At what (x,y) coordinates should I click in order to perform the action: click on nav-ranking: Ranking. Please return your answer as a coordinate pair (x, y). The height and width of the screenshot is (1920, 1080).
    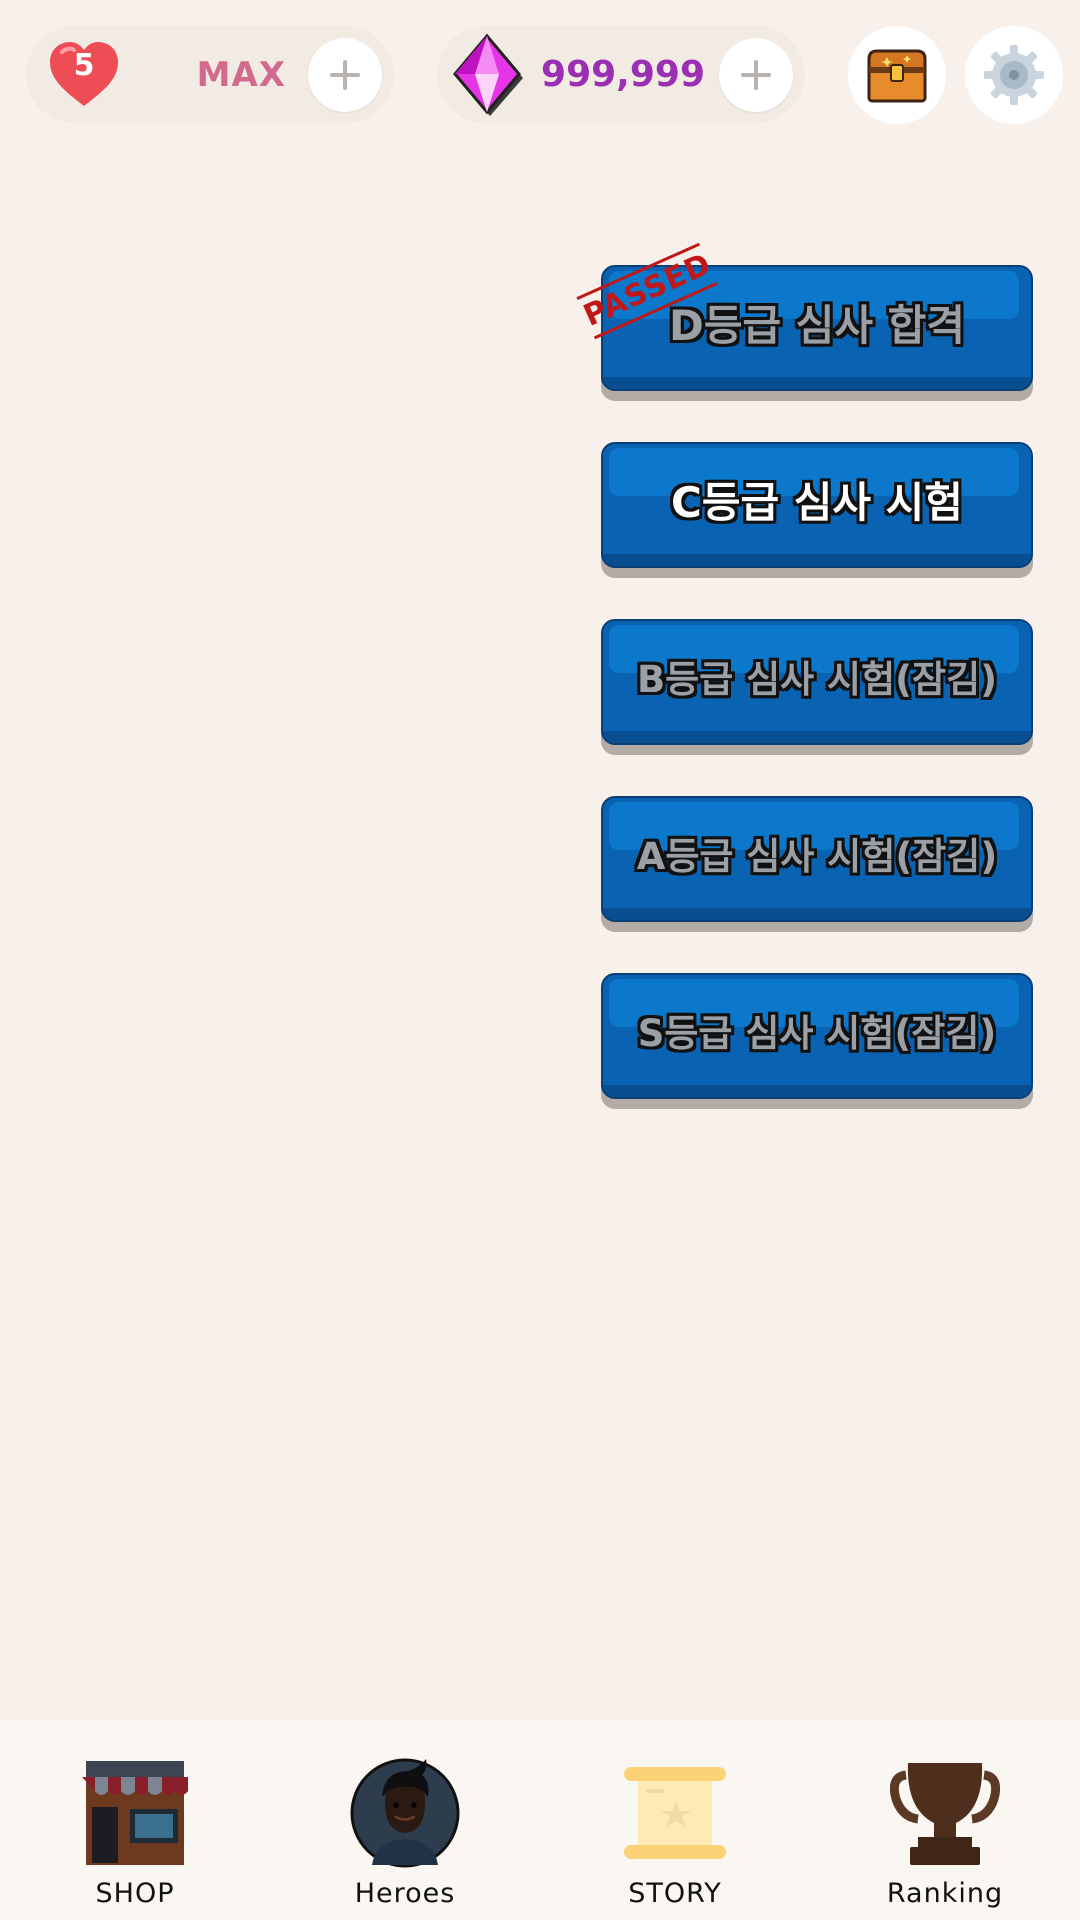
    Looking at the image, I should click on (945, 1820).